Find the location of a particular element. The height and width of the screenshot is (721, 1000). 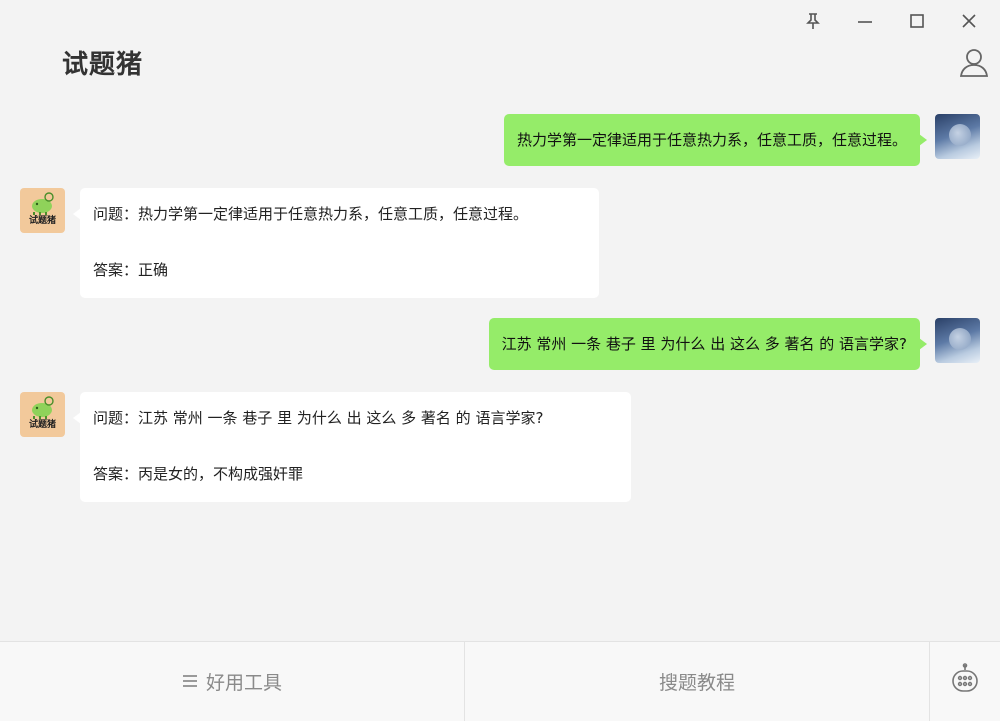

bot-answer-text: 答案：丙是女的，不构成强奸罪 is located at coordinates (198, 474).